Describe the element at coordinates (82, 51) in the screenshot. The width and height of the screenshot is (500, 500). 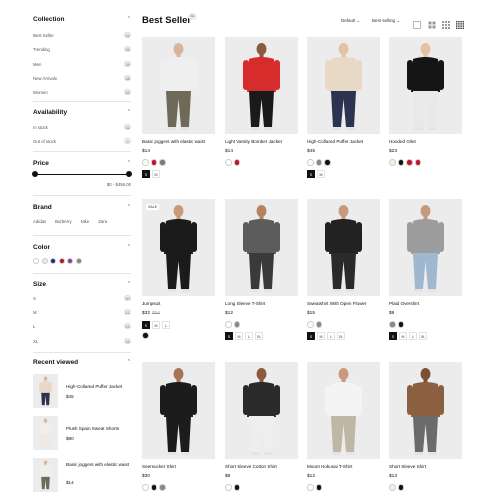
I see `collection-filter-item: Trending 29` at that location.